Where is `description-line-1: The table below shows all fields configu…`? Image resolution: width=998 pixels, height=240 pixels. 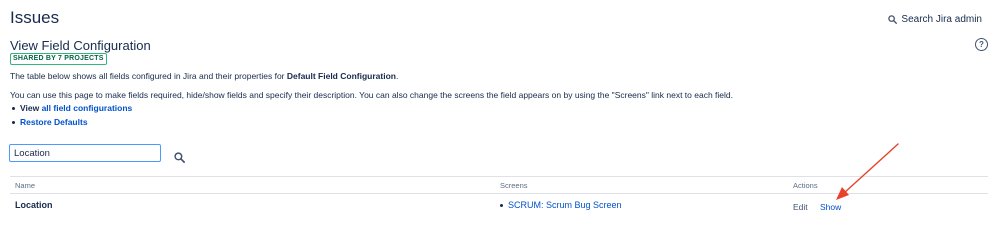
description-line-1: The table below shows all fields configu… is located at coordinates (204, 76).